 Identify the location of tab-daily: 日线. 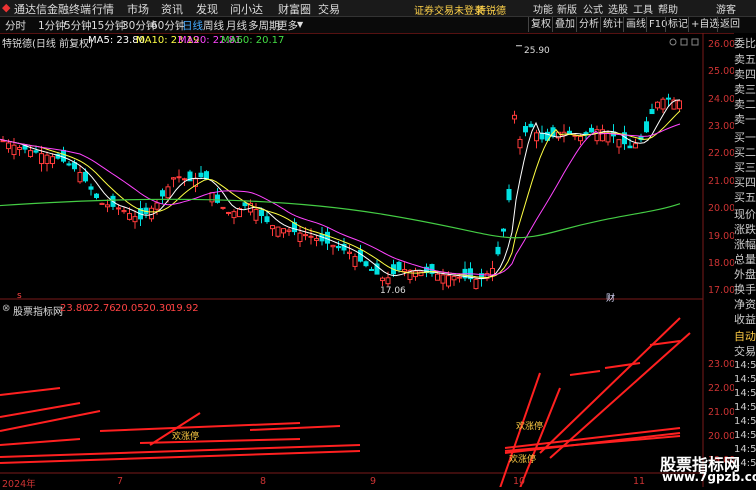
(192, 25).